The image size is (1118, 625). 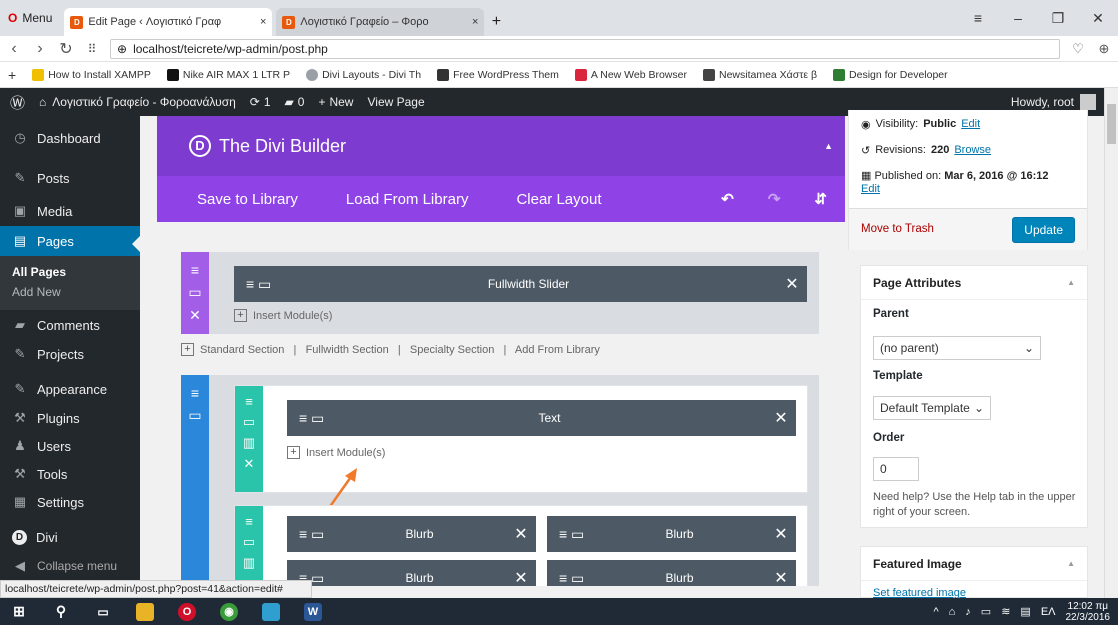 I want to click on network-icon: ⌂, so click(x=952, y=612).